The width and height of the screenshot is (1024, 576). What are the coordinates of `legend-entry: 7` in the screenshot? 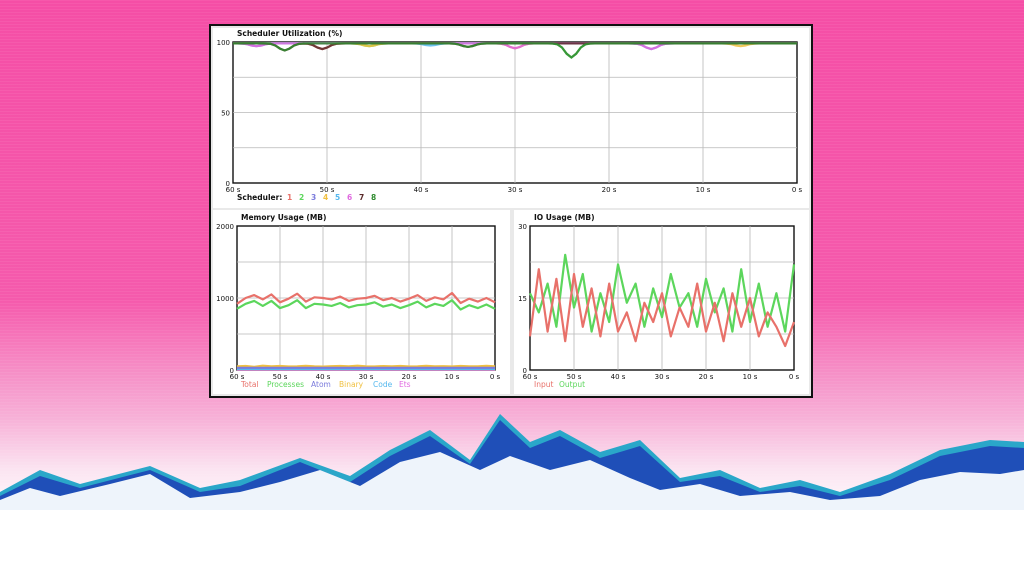 It's located at (361, 197).